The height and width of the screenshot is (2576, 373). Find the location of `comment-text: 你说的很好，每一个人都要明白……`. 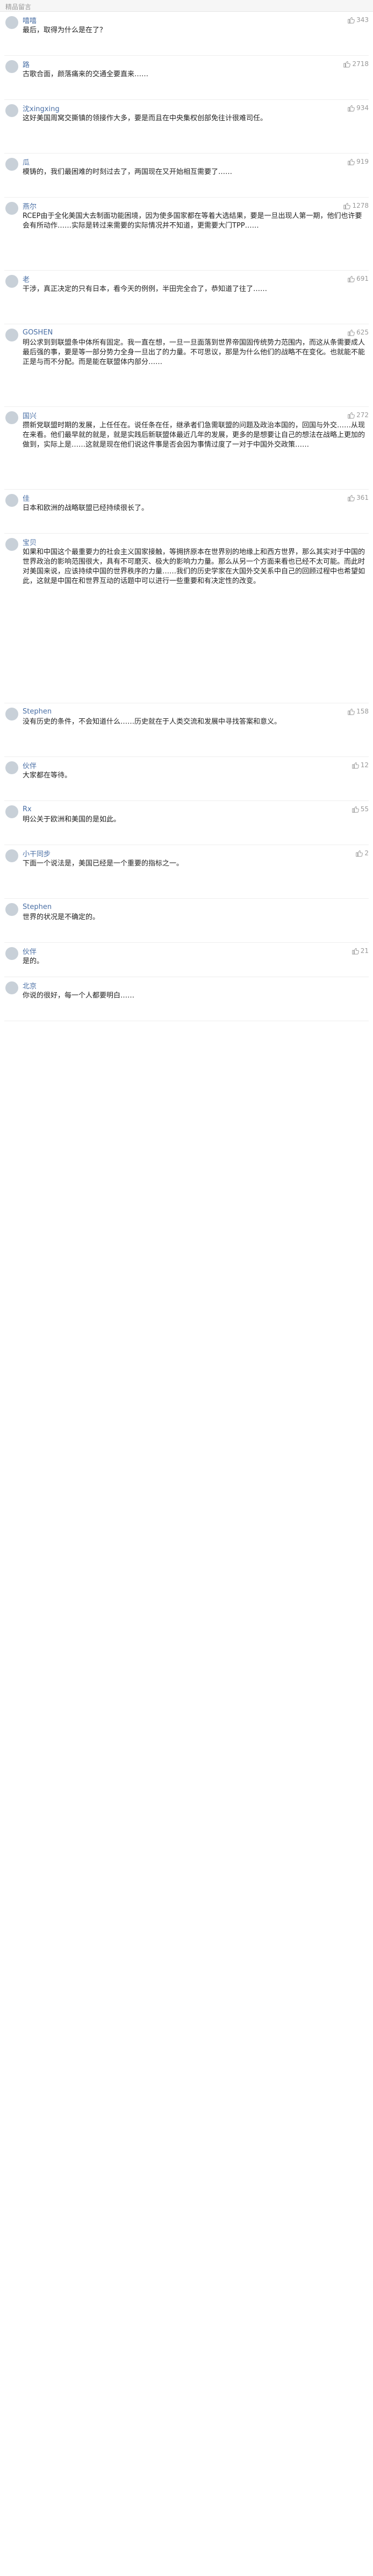

comment-text: 你说的很好，每一个人都要明白…… is located at coordinates (79, 996).